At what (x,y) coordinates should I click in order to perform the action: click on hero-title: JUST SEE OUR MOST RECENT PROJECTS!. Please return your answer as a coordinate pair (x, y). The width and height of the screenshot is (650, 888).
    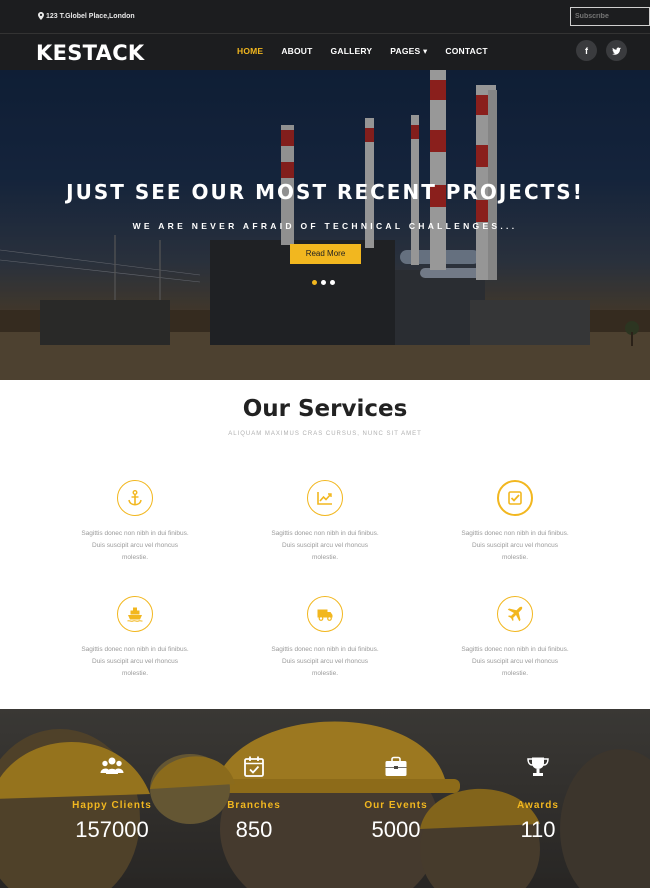
    Looking at the image, I should click on (325, 192).